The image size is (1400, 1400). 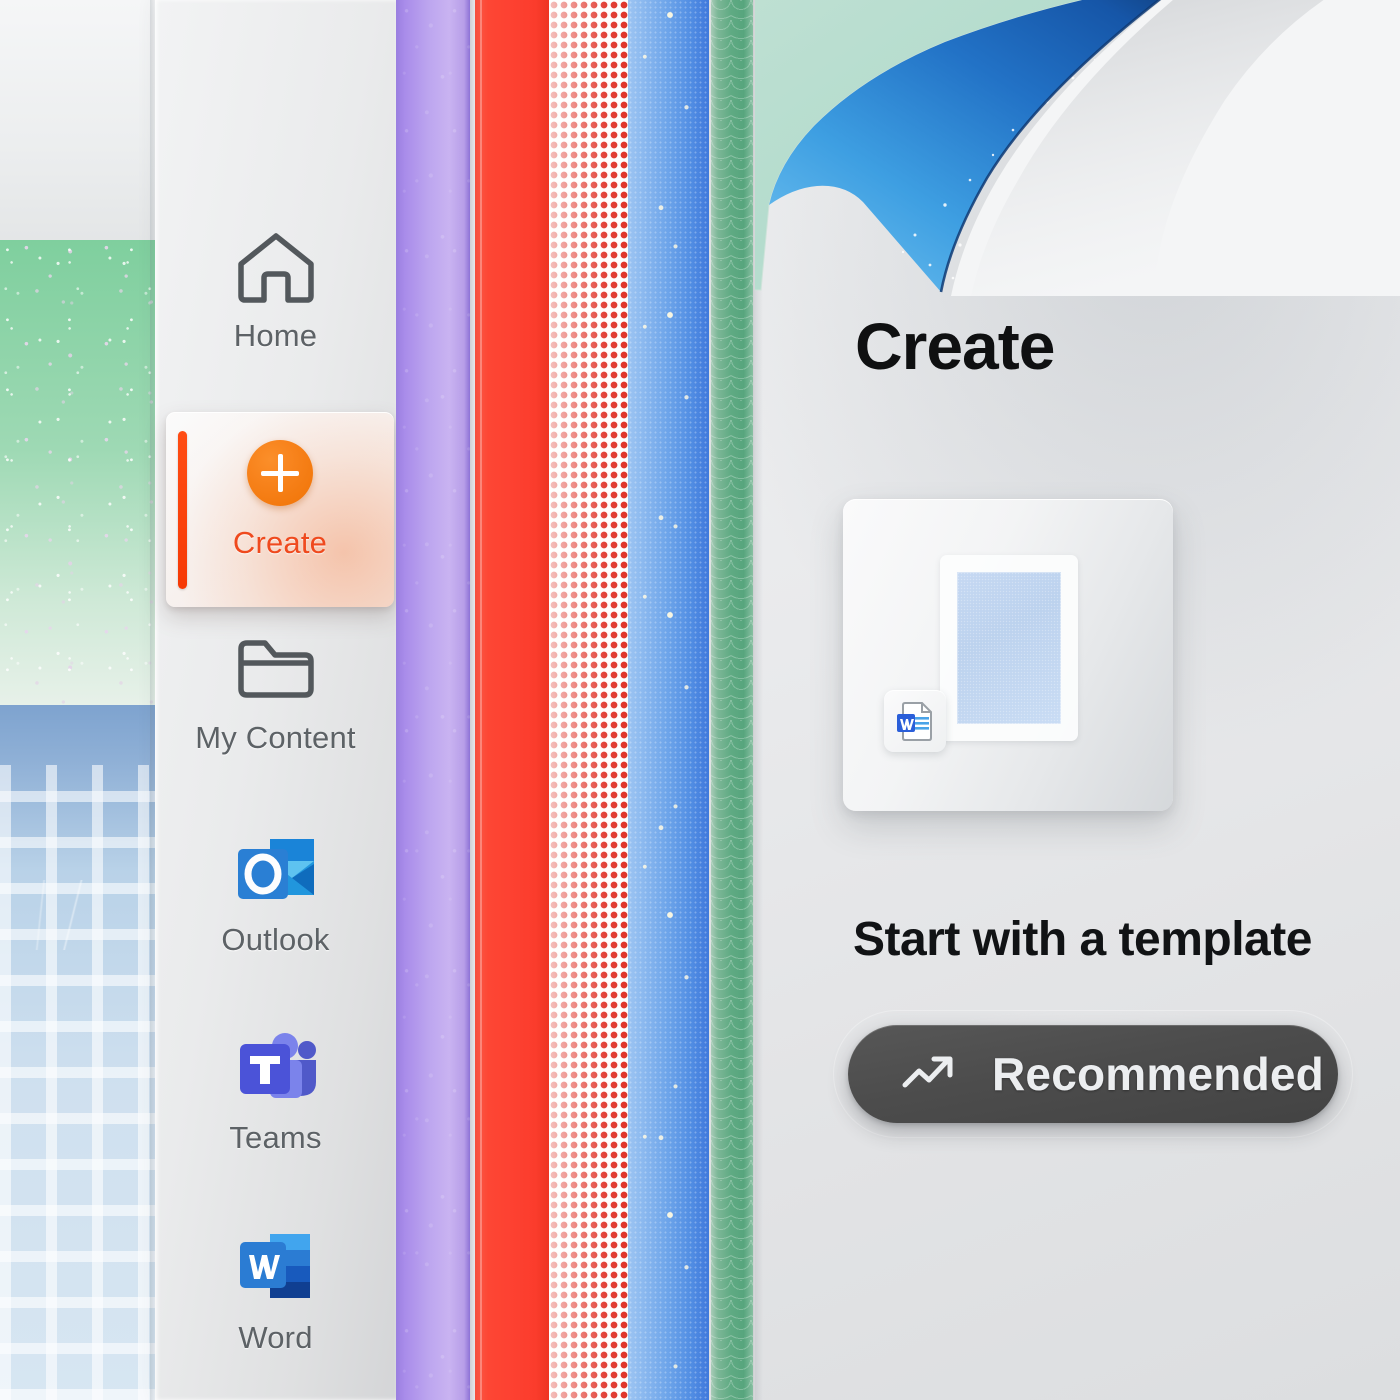 What do you see at coordinates (275, 737) in the screenshot?
I see `sidebar-item-label: My Content` at bounding box center [275, 737].